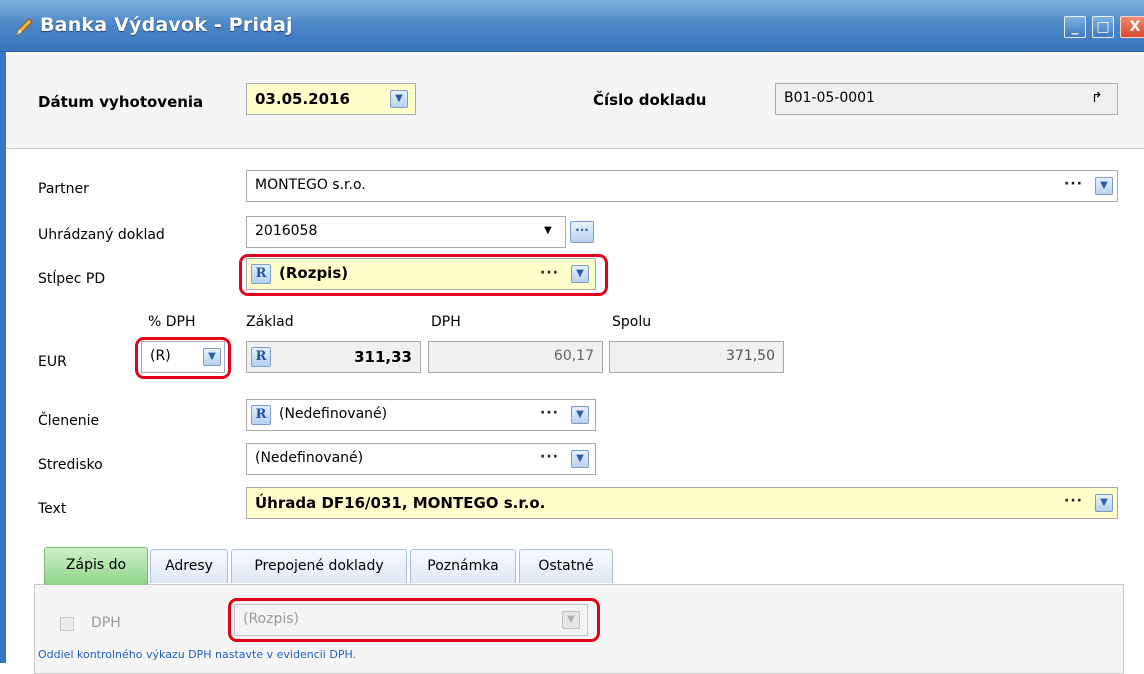  I want to click on center-value: (Nedefinované), so click(309, 458).